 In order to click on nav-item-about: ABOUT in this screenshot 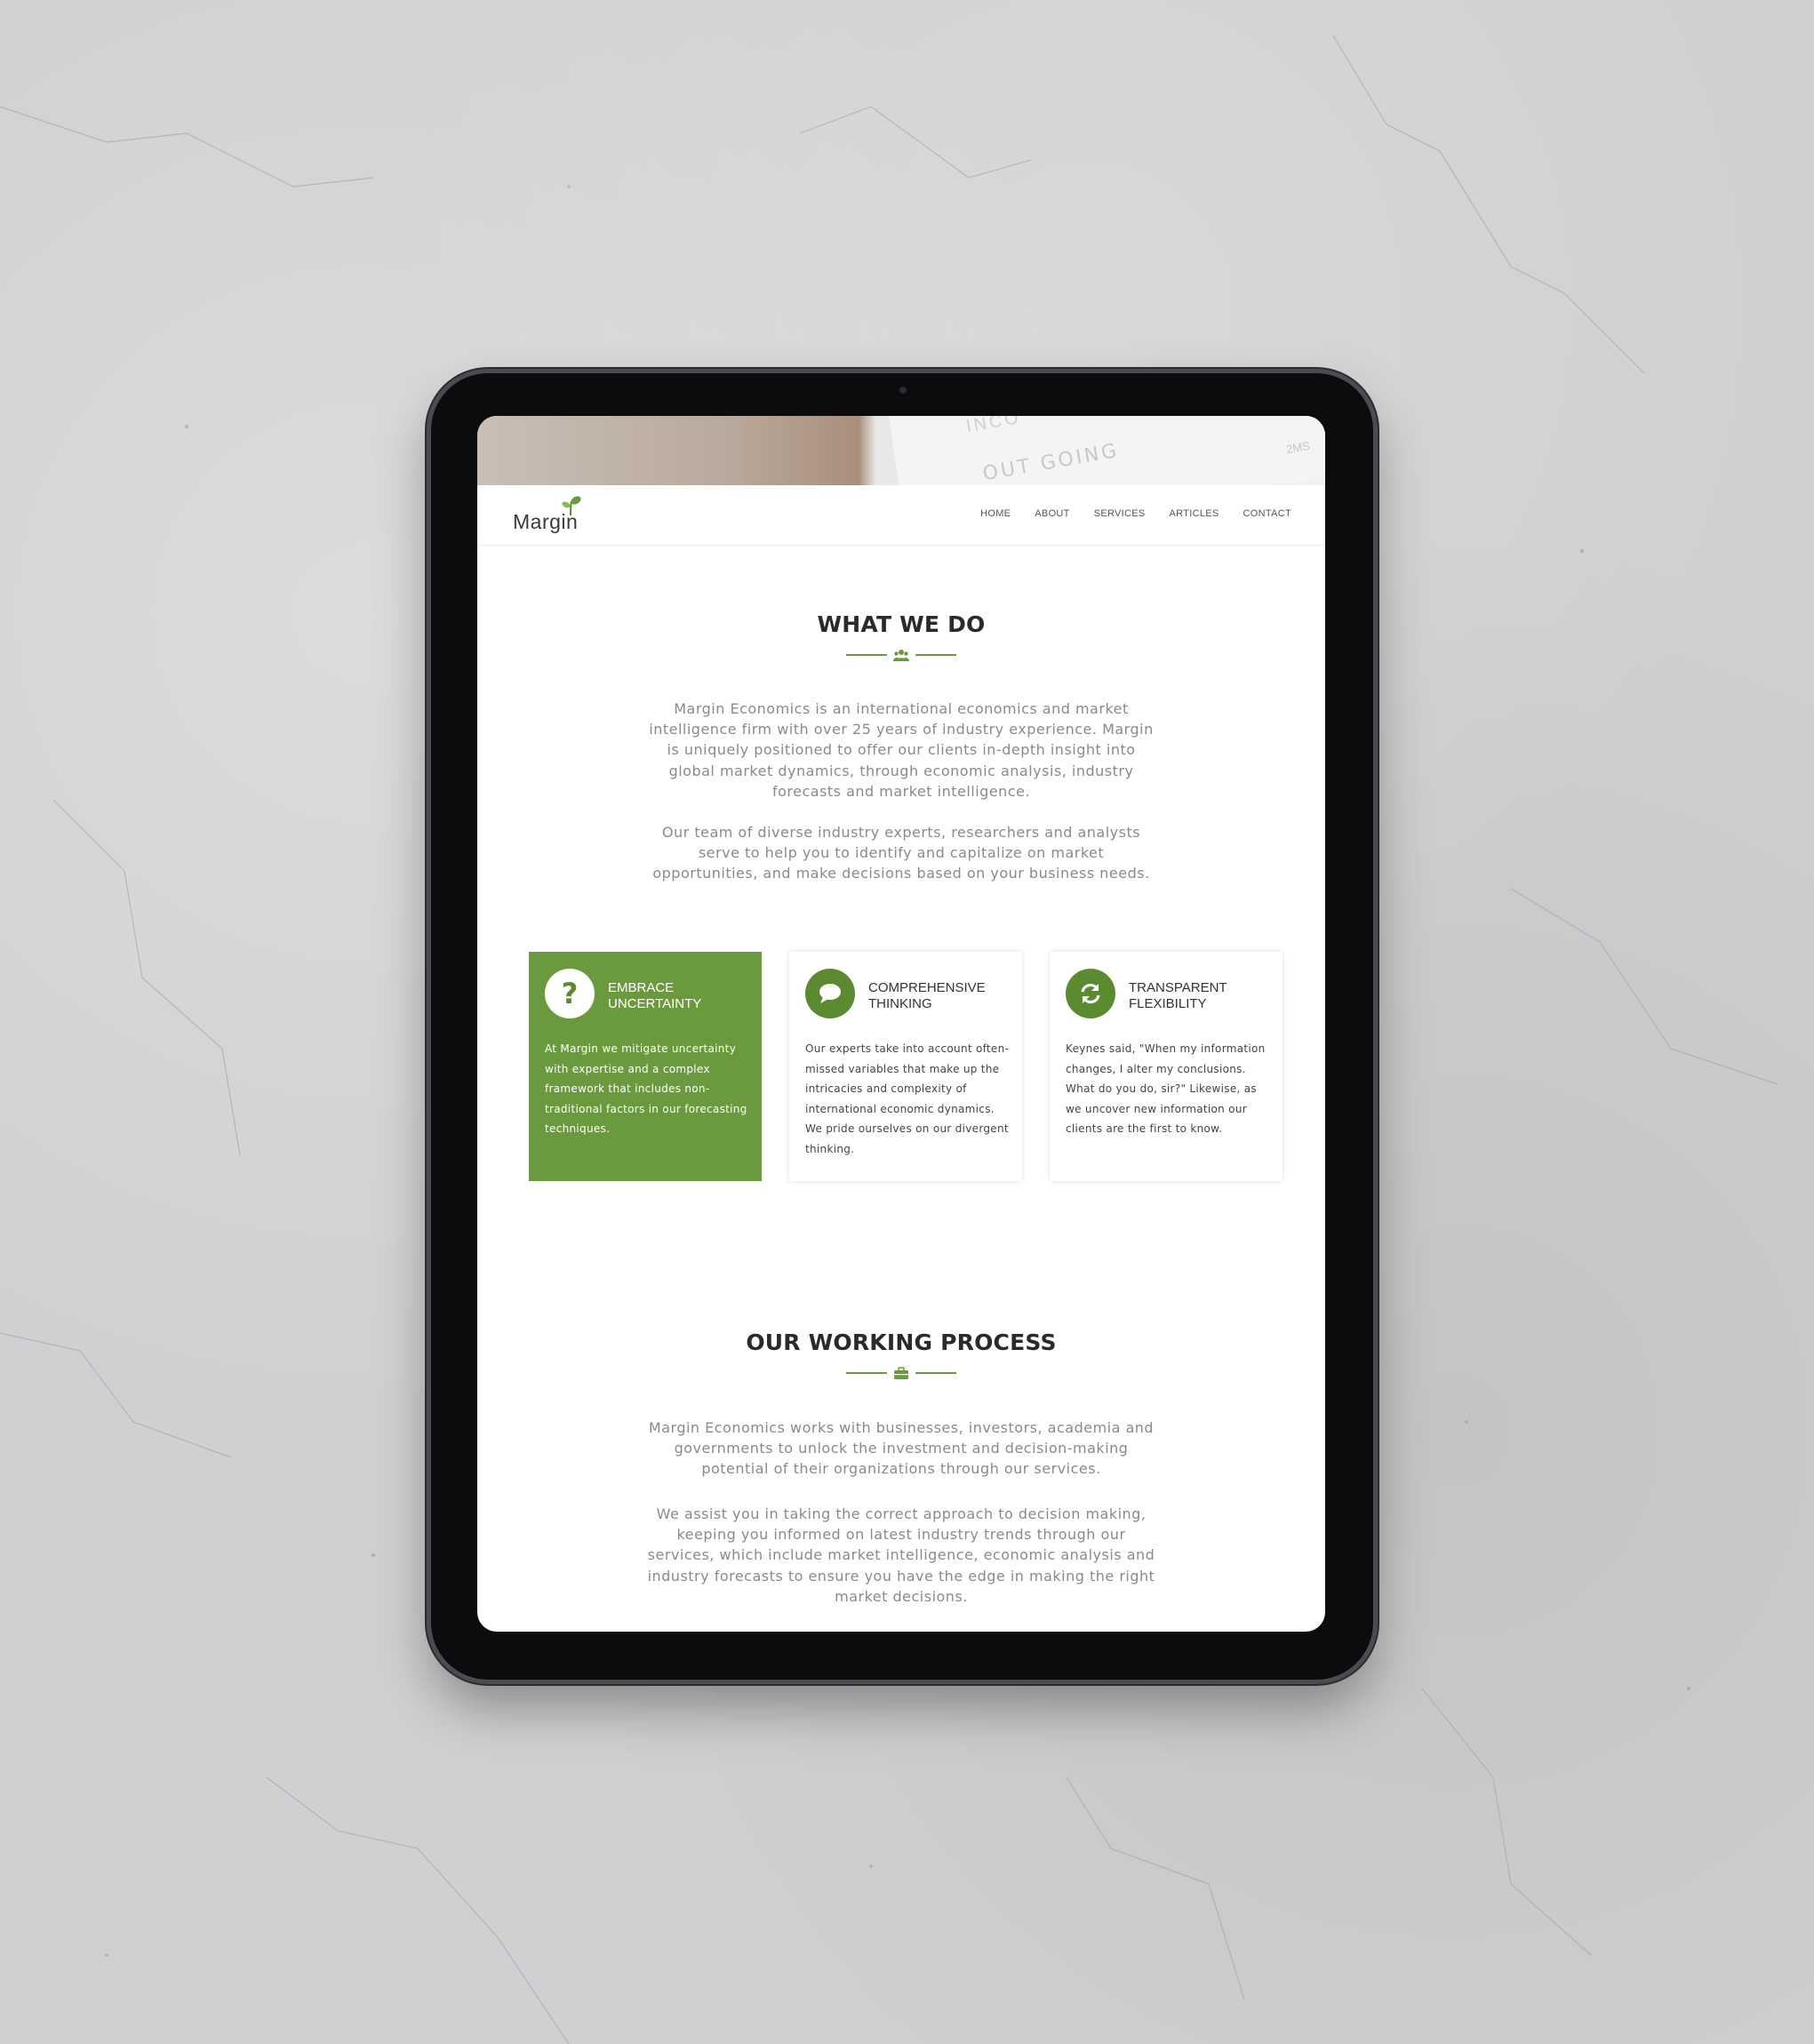, I will do `click(1052, 513)`.